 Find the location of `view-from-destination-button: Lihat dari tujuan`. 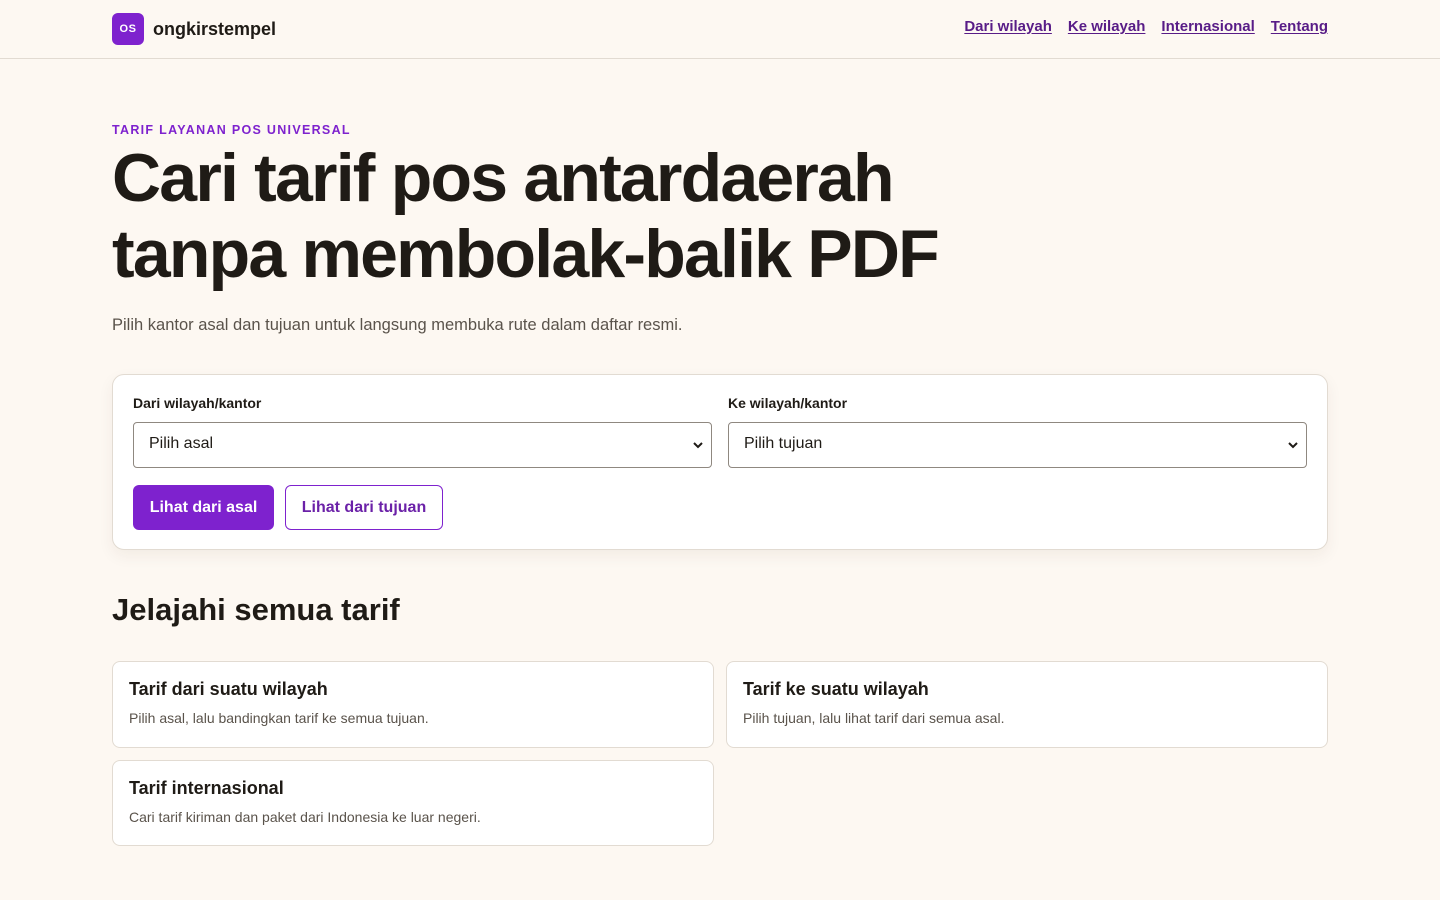

view-from-destination-button: Lihat dari tujuan is located at coordinates (364, 507).